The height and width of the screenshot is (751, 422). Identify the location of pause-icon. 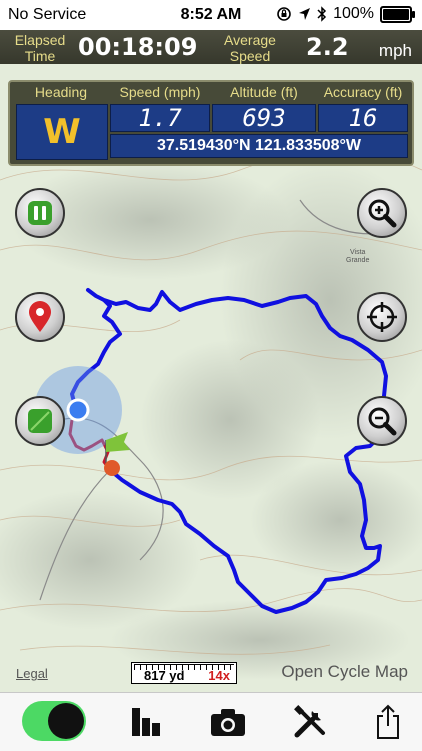
(40, 213).